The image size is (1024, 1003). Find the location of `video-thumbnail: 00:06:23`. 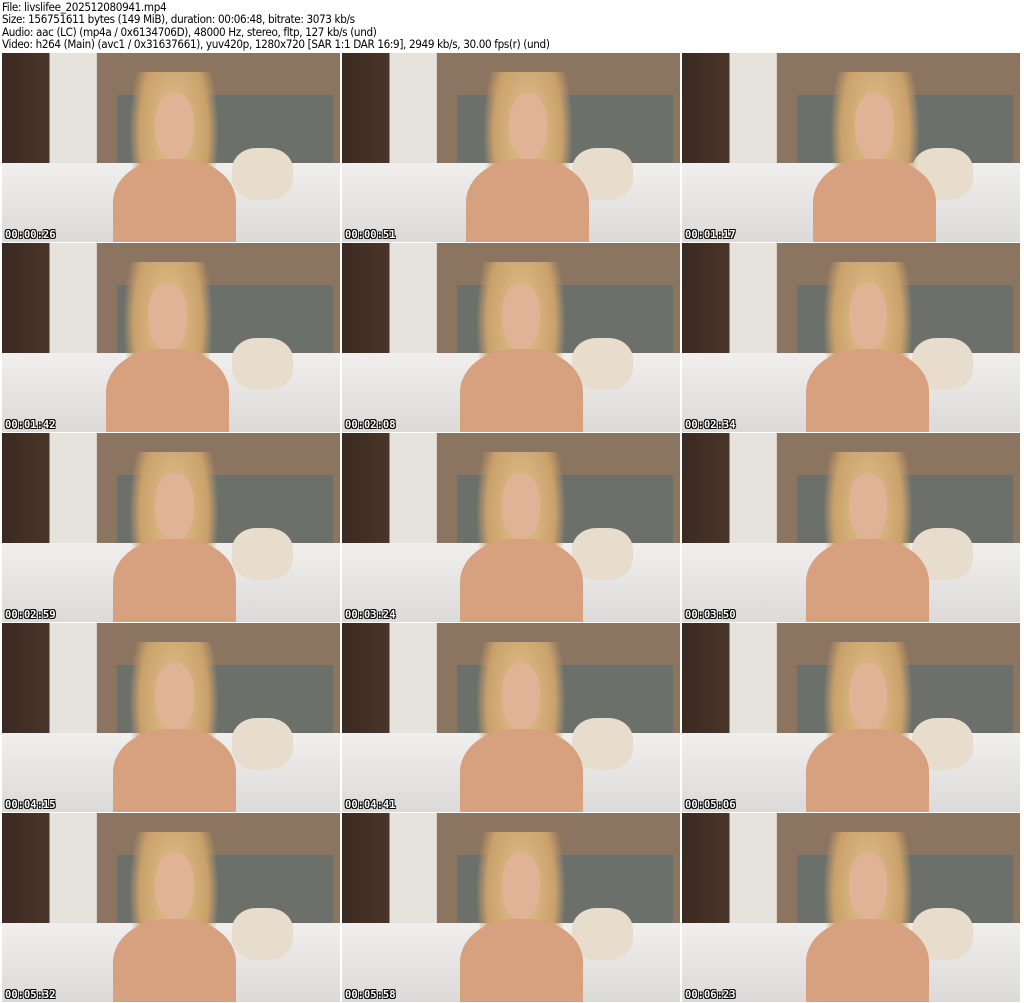

video-thumbnail: 00:06:23 is located at coordinates (851, 907).